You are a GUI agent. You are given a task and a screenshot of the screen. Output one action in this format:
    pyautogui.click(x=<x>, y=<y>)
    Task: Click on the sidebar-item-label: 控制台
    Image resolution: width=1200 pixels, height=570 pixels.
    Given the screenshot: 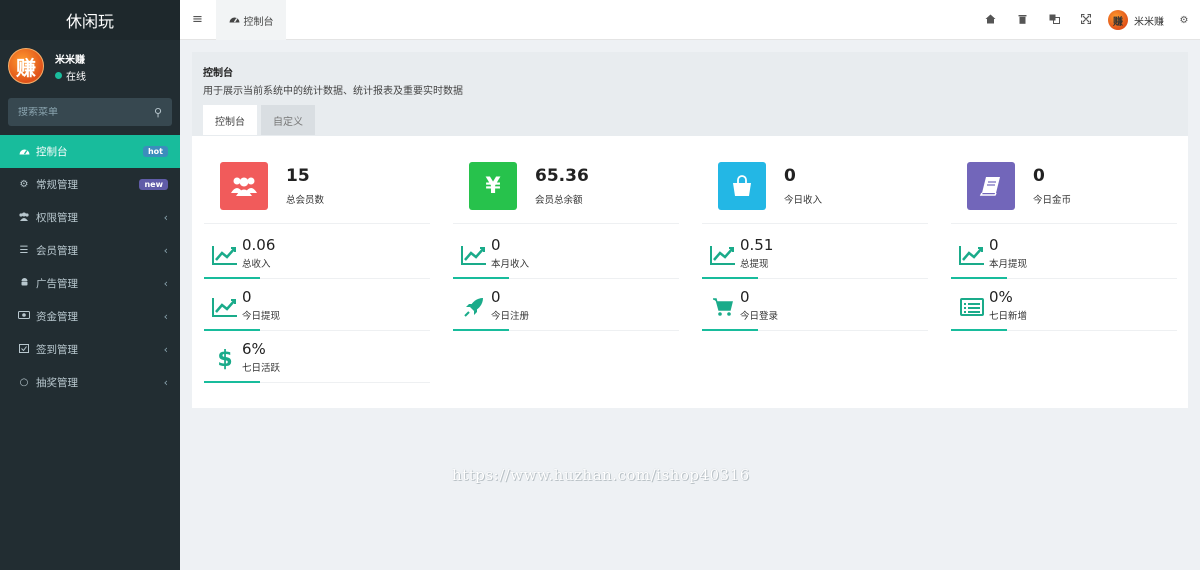 What is the action you would take?
    pyautogui.click(x=52, y=152)
    